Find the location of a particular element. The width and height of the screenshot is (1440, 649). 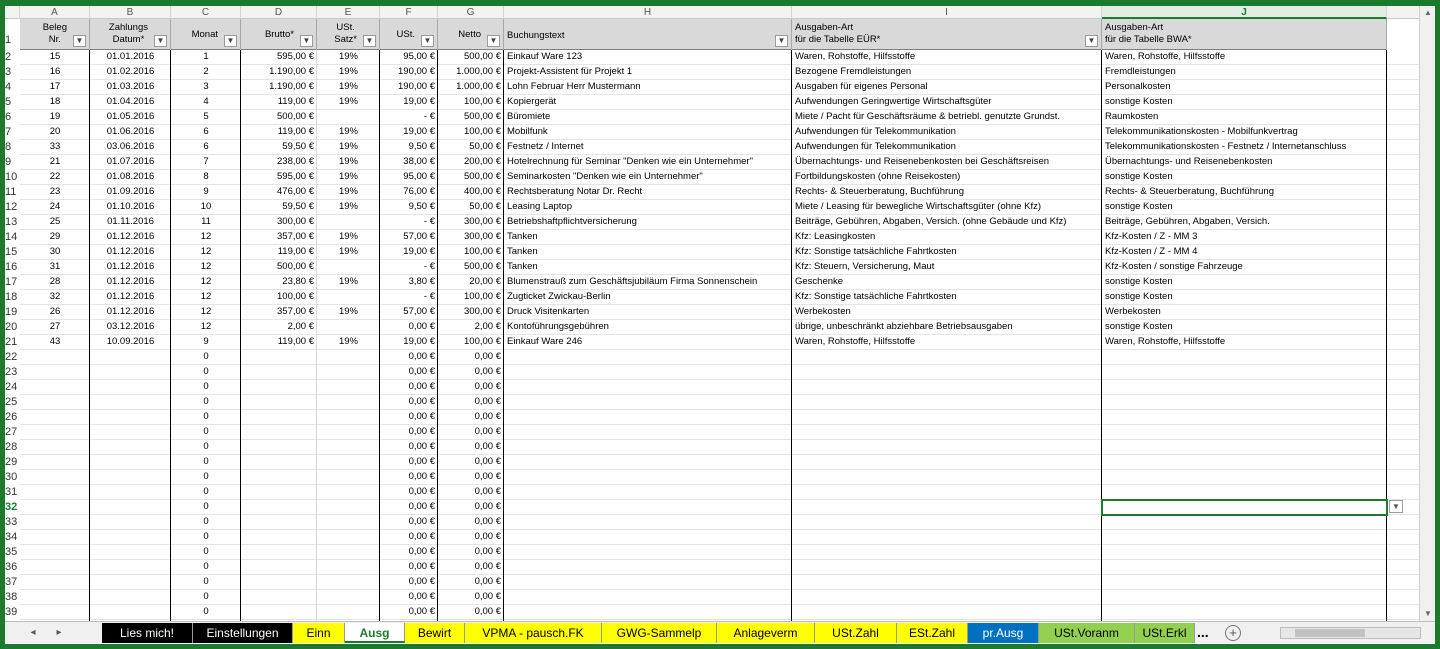

row-number: 9 is located at coordinates (12, 162).